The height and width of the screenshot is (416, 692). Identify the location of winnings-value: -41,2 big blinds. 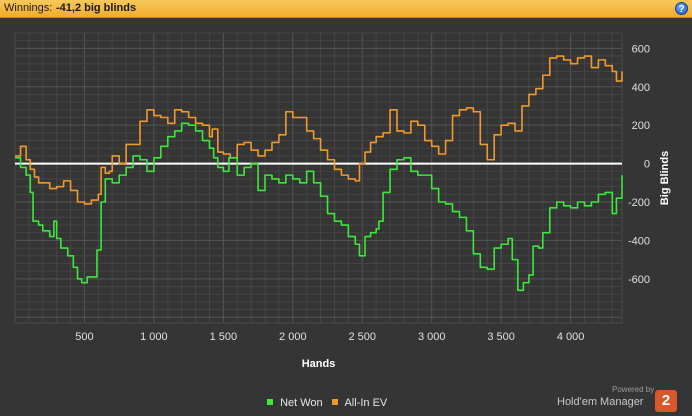
(96, 8).